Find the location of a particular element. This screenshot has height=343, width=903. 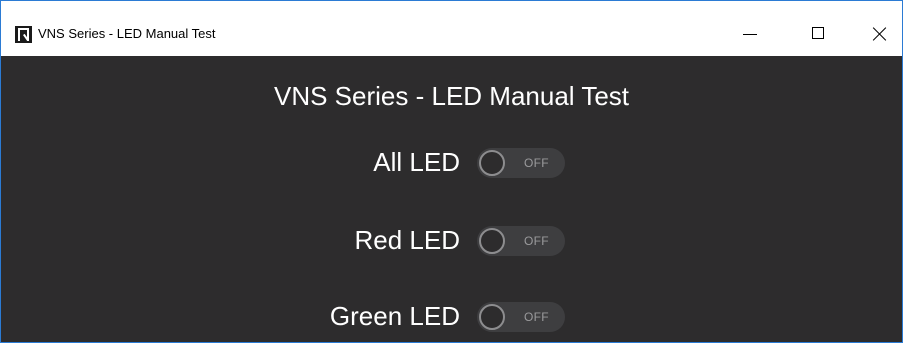

all-led-toggle: OFF is located at coordinates (521, 163).